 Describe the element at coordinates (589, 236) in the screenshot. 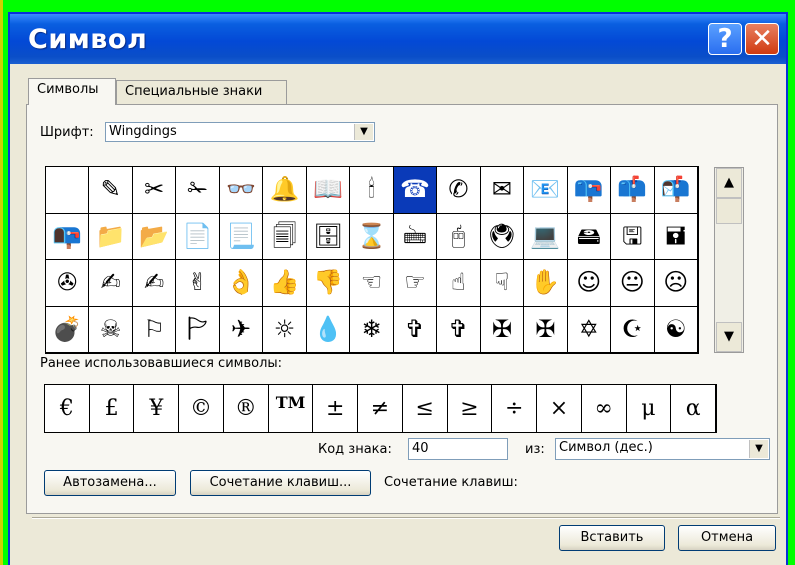

I see `symbol-cell: 🖴` at that location.